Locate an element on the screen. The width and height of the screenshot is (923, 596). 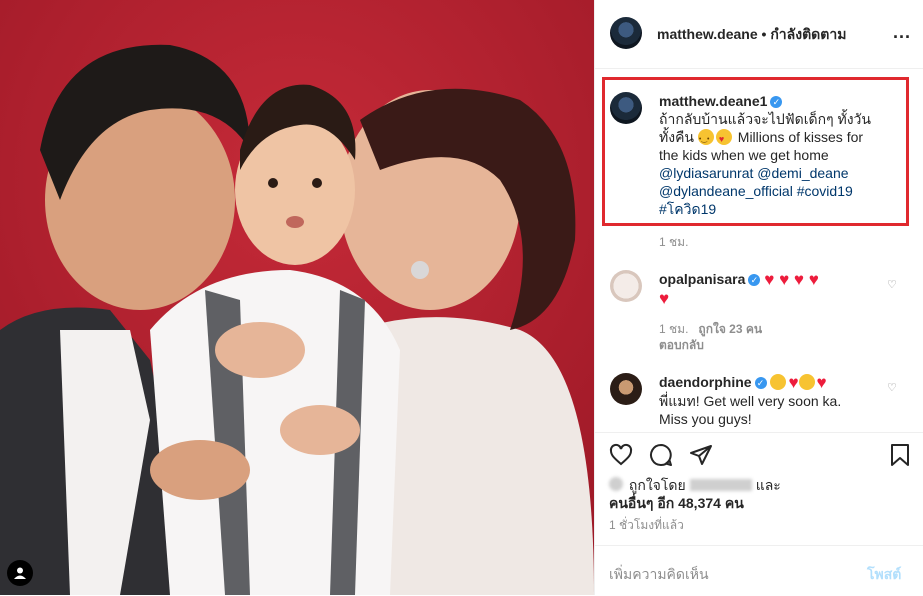
comment-likes-count: ถูกใจ 23 คน is located at coordinates (730, 329).